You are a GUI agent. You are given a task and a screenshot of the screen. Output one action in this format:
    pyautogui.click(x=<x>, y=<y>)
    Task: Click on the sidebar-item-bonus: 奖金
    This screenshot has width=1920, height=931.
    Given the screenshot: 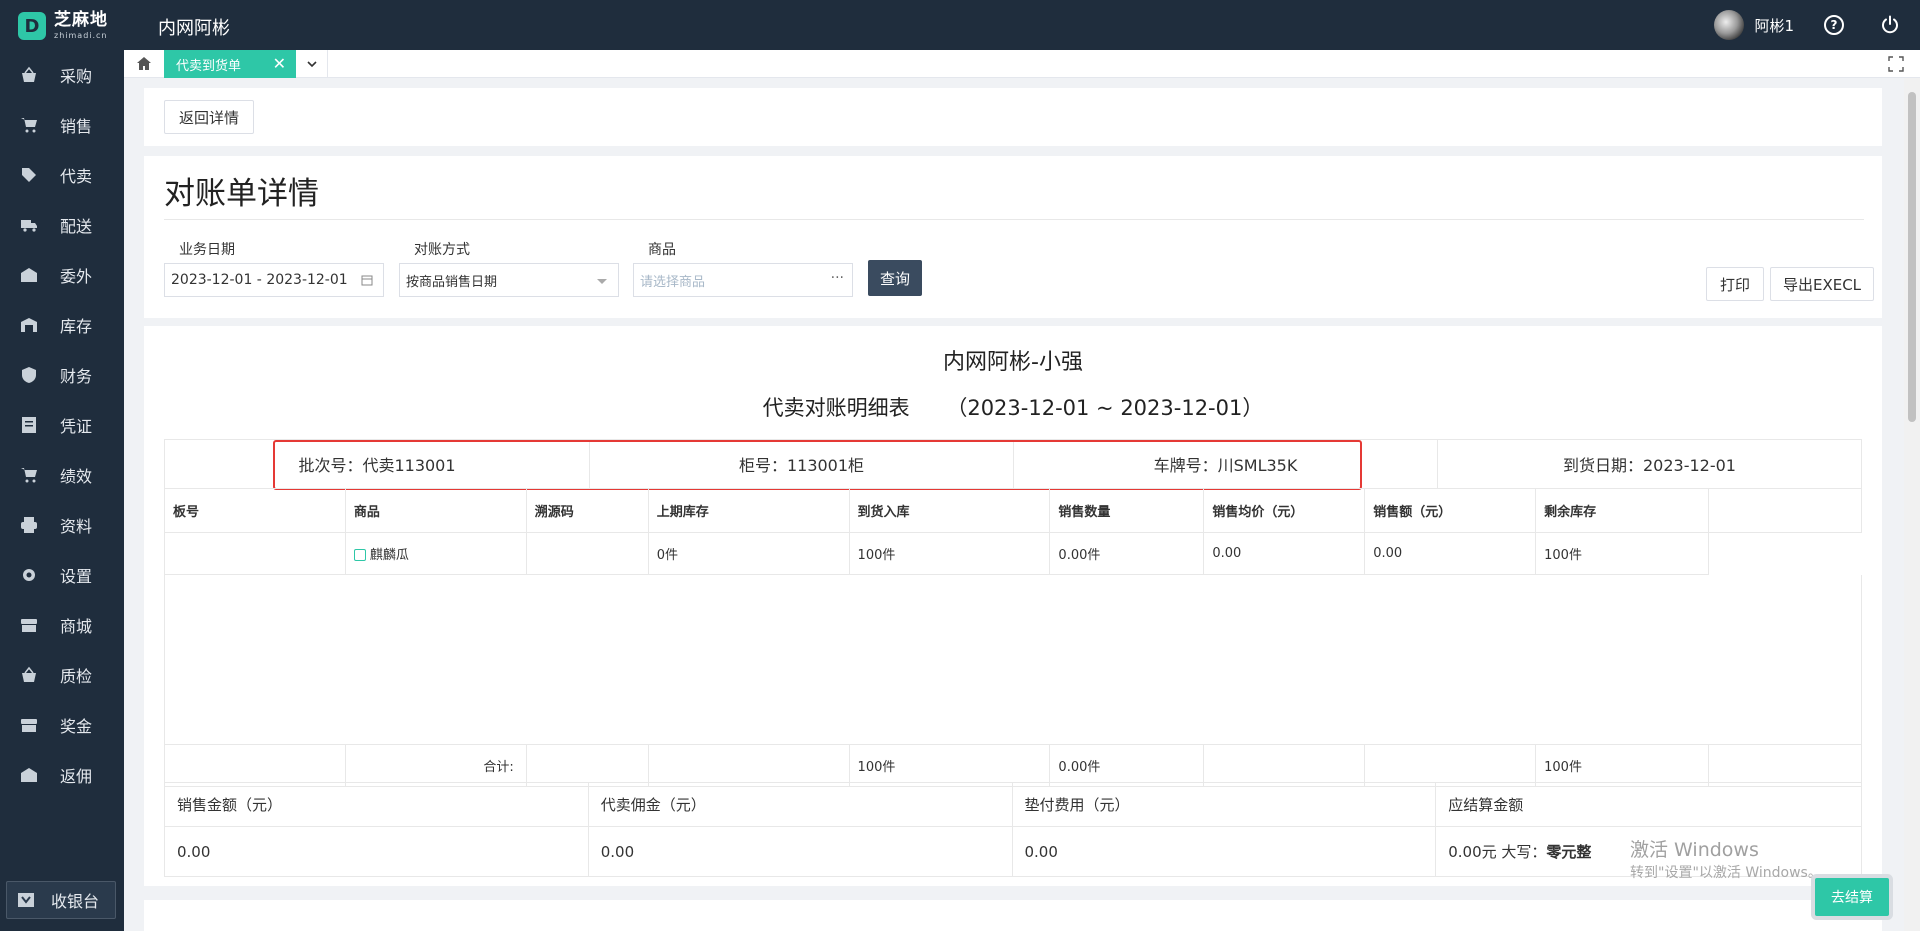 What is the action you would take?
    pyautogui.click(x=62, y=725)
    